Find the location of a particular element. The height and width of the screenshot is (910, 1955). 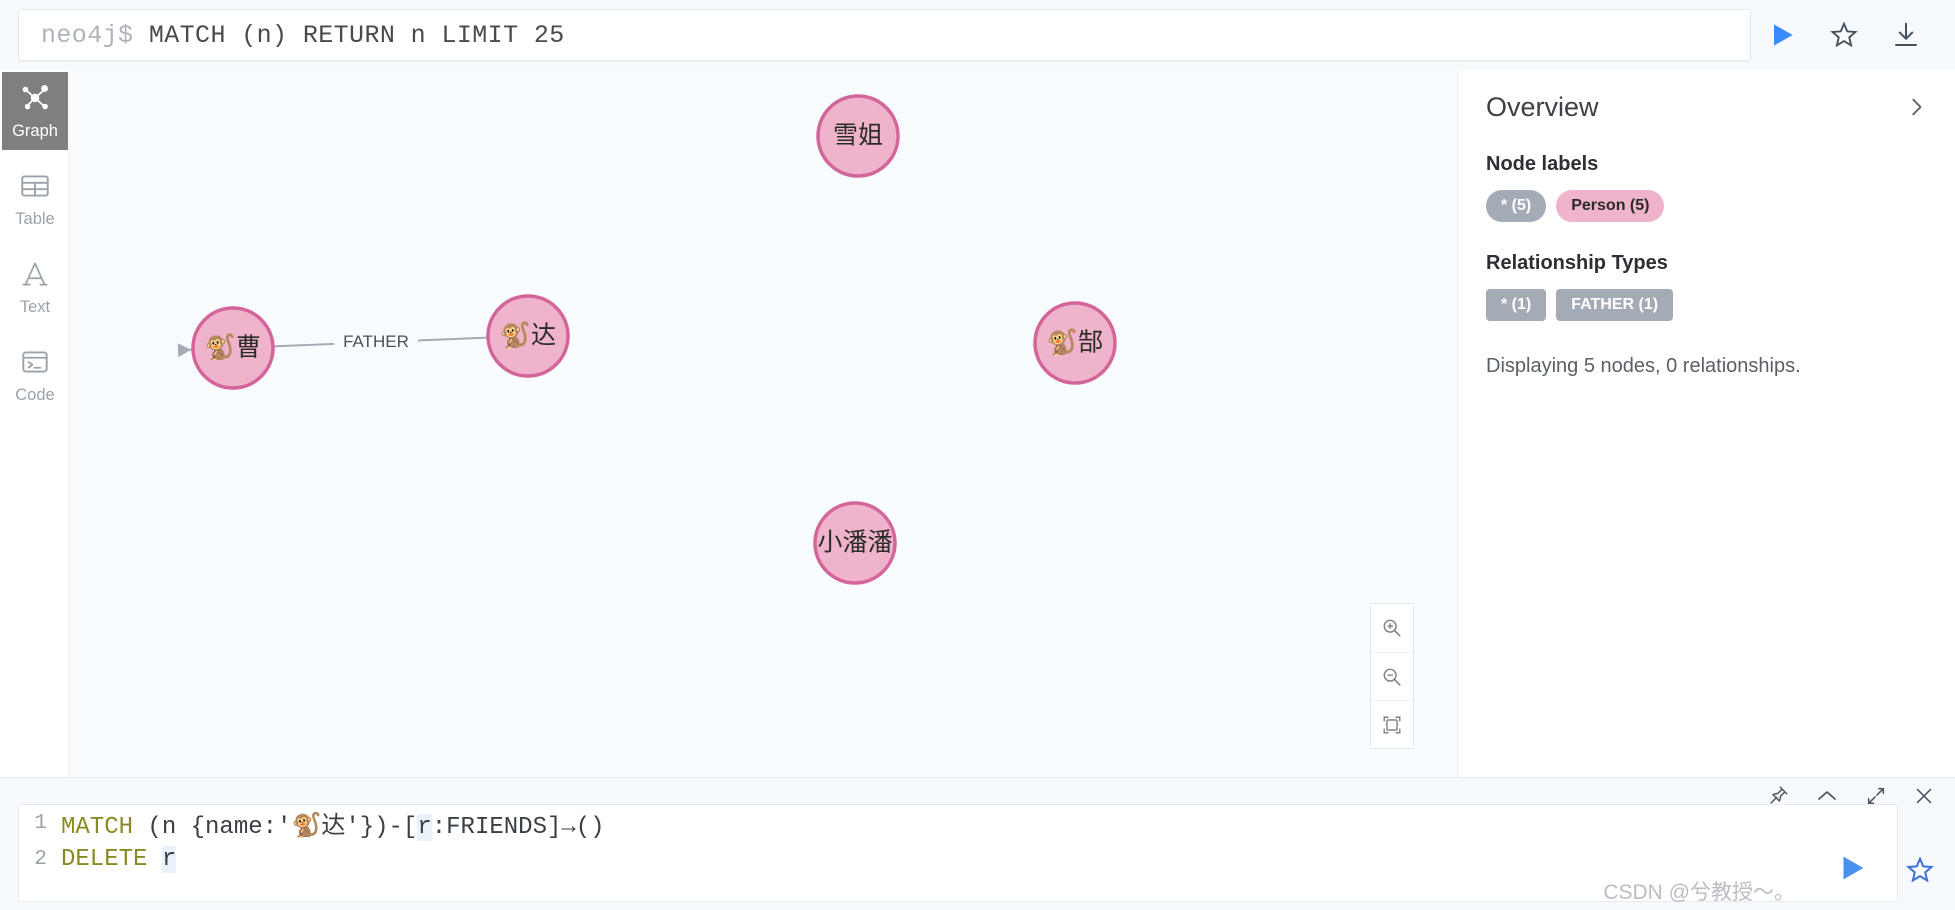

code-line-content: MATCH (n {name:'🐒达'})-[r:FRIENDS]→() is located at coordinates (333, 823).